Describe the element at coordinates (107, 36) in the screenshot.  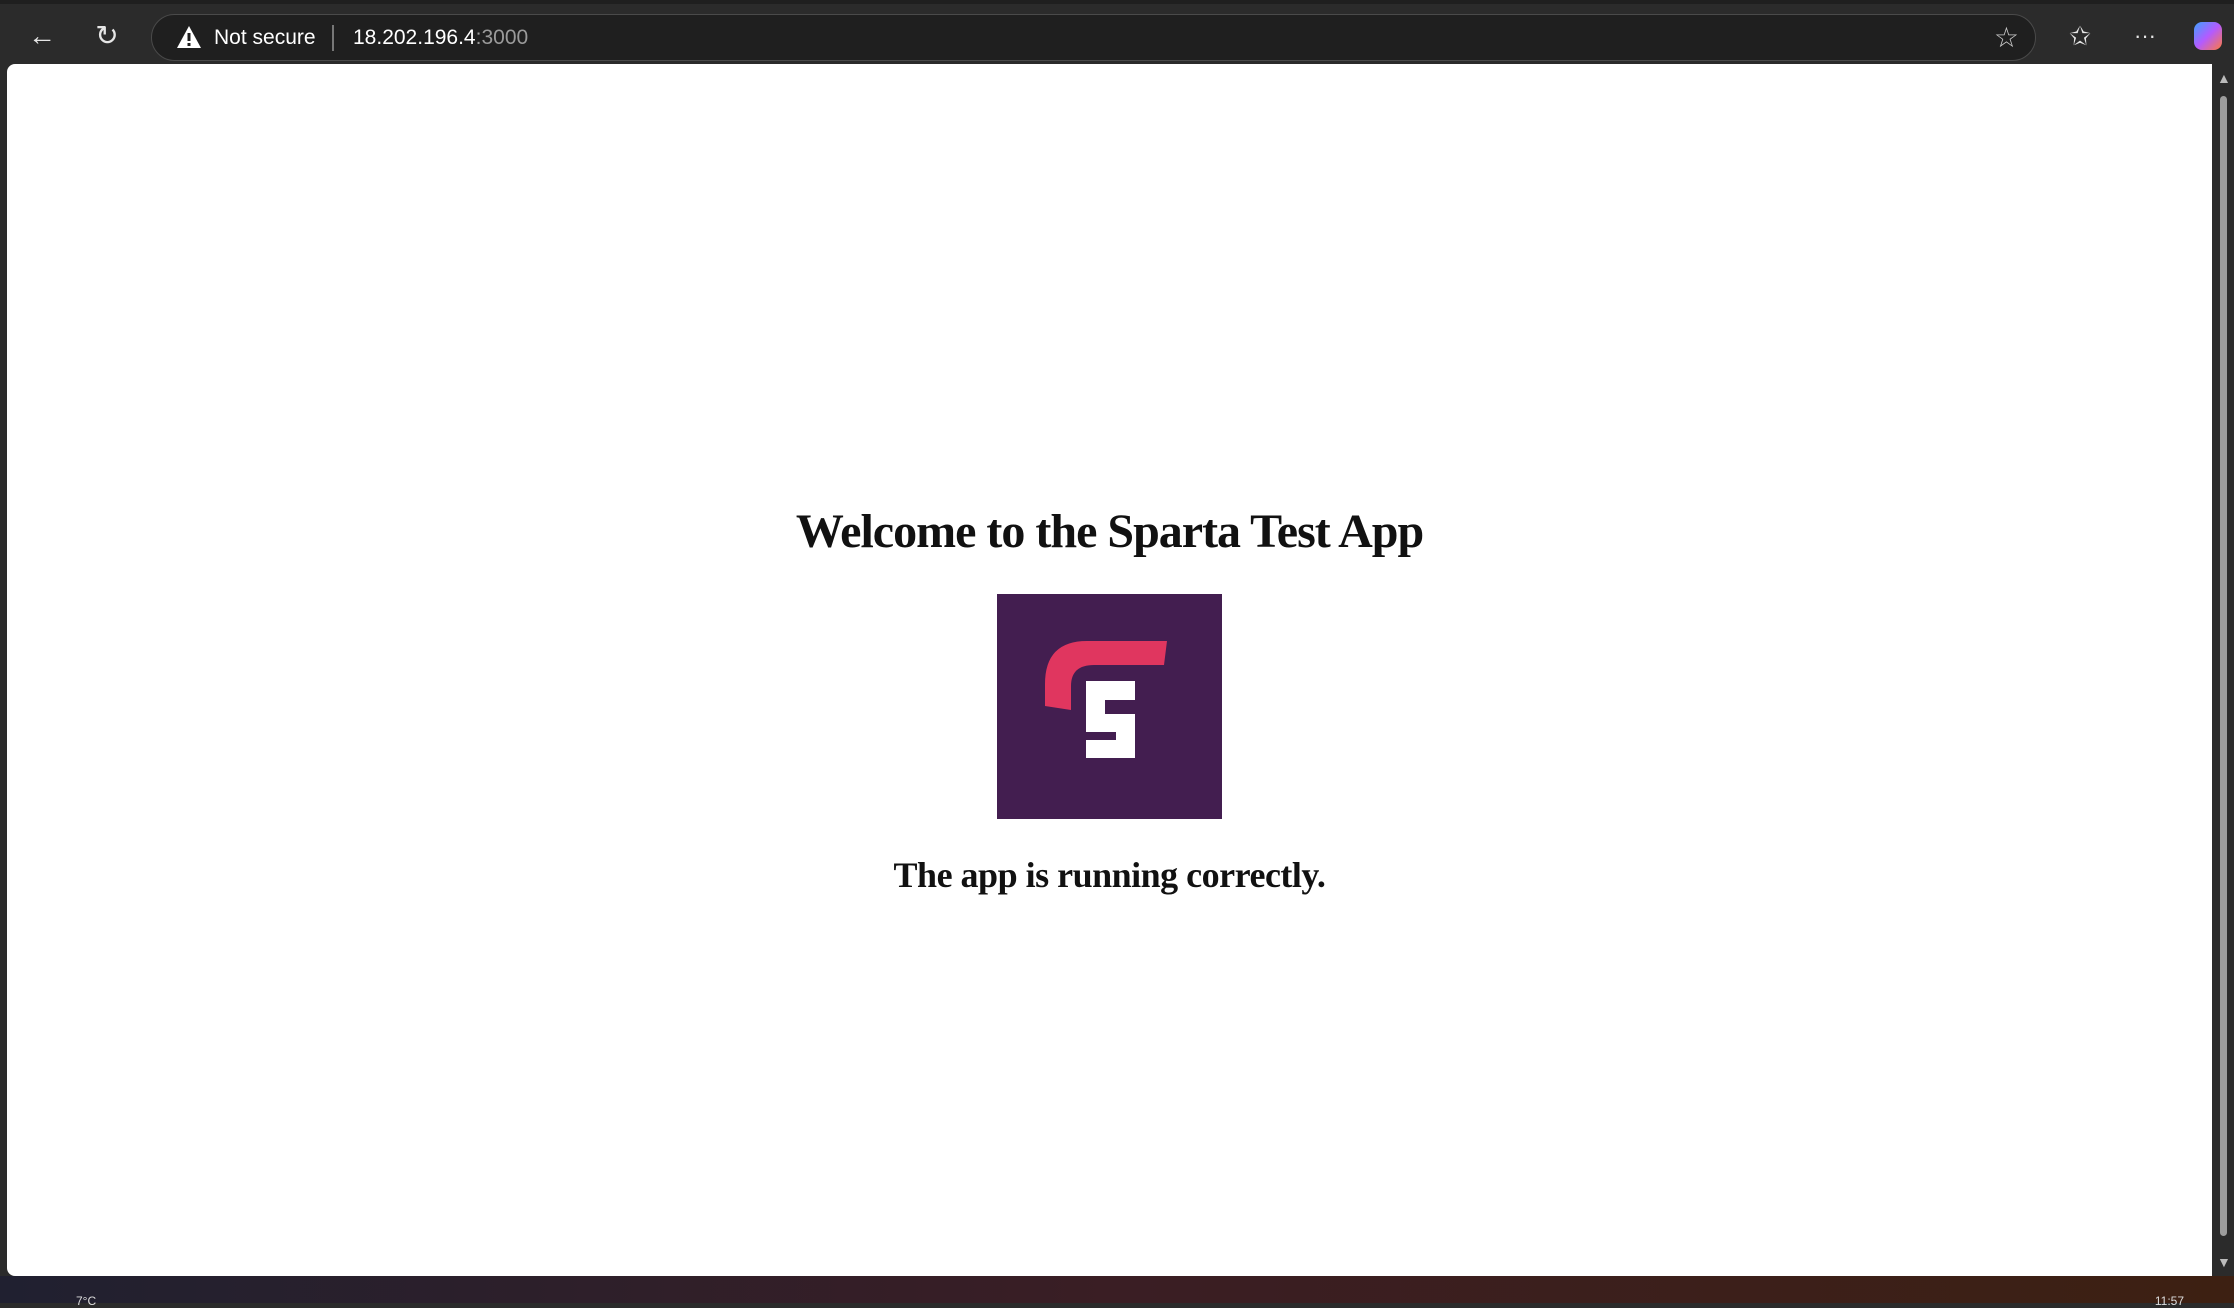
I see `refresh-button: ↻` at that location.